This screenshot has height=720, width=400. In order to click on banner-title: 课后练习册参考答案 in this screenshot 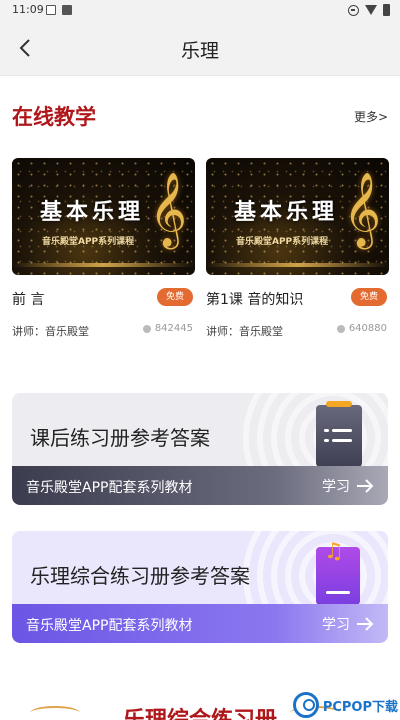, I will do `click(120, 438)`.